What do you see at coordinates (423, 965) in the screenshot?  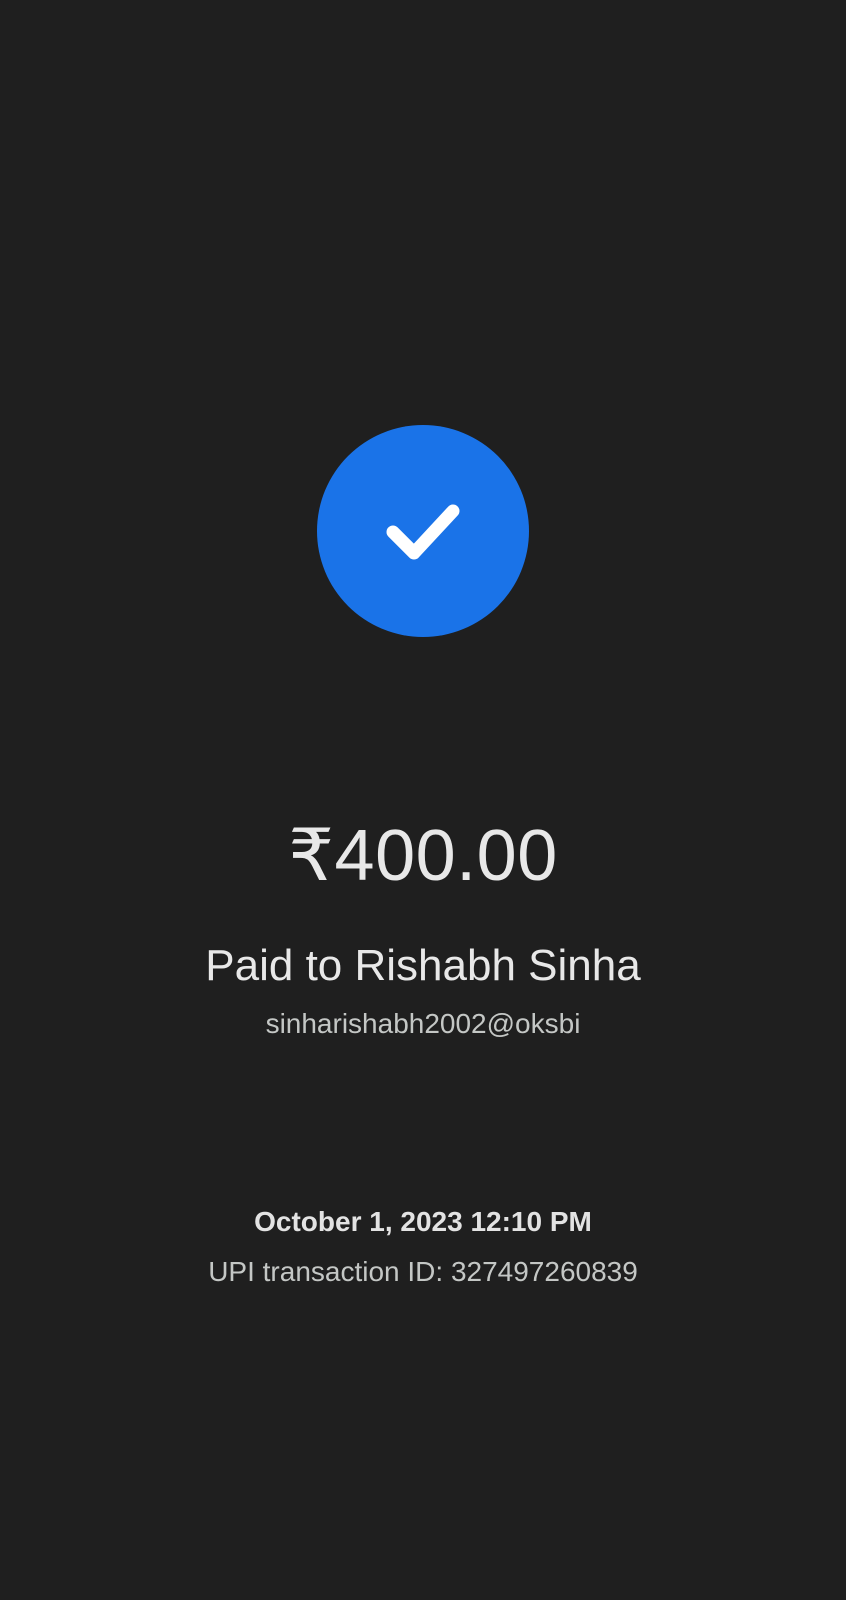 I see `payee-title: Paid to Rishabh Sinha` at bounding box center [423, 965].